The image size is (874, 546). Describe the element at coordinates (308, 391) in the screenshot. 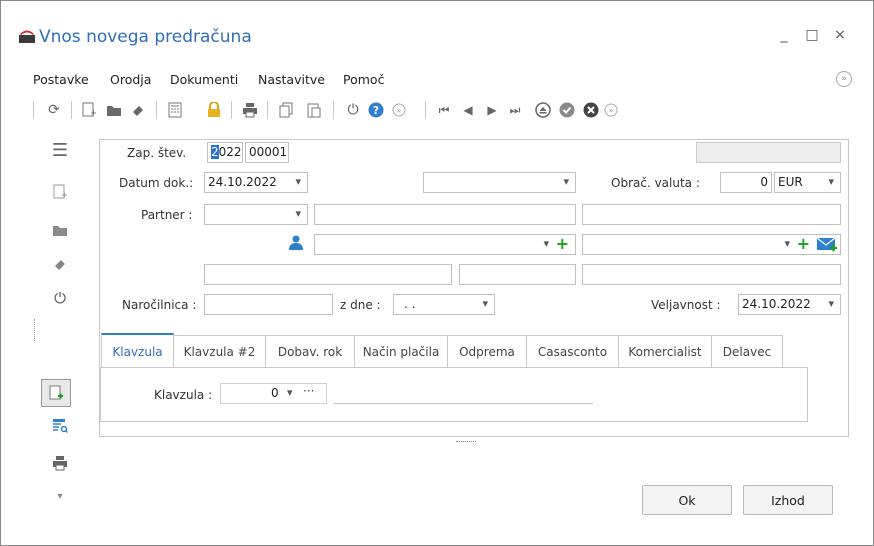

I see `klavzula-more-button: ···` at that location.